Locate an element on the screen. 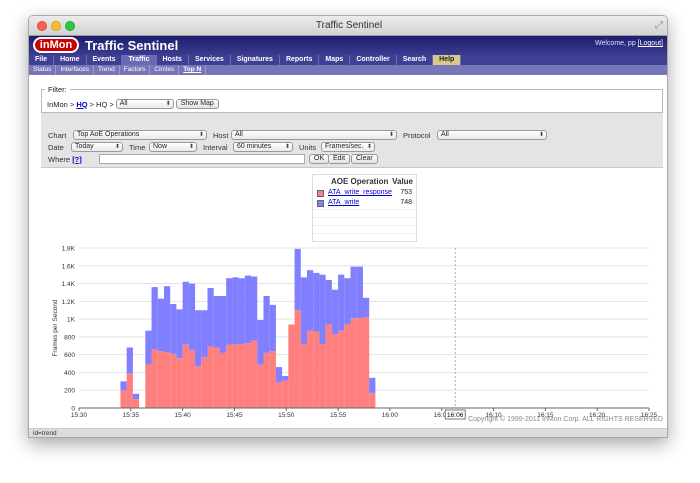  crumb-prefix: InMon > is located at coordinates (61, 104).